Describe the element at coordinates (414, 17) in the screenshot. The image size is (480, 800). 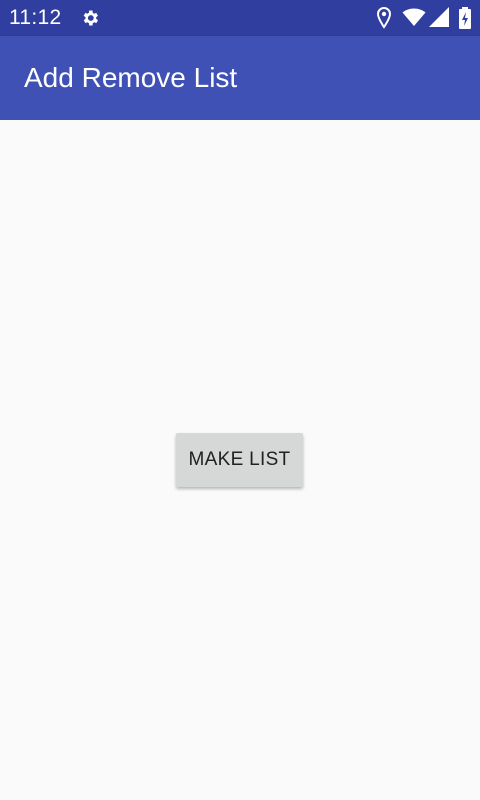
I see `wifi-icon` at that location.